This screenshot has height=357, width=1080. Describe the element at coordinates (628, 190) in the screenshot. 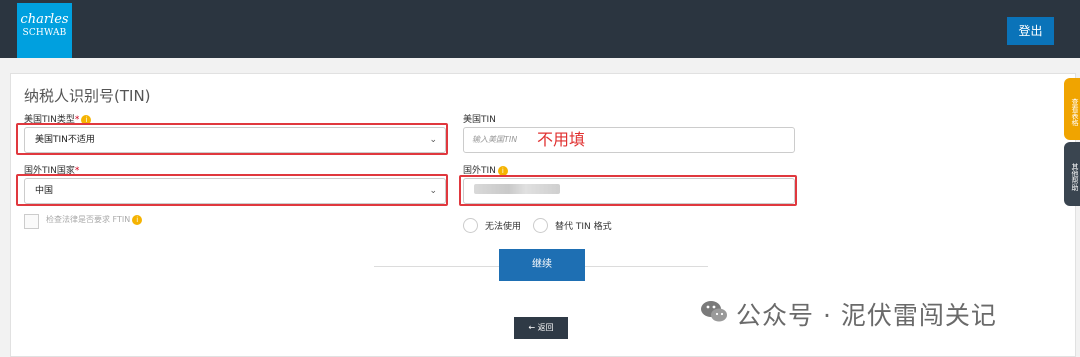

I see `highlight-box-foreign-tin` at that location.